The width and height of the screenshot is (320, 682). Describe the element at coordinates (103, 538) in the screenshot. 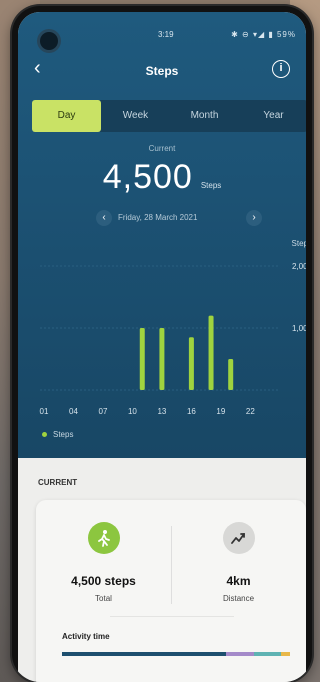

I see `walking-icon` at that location.